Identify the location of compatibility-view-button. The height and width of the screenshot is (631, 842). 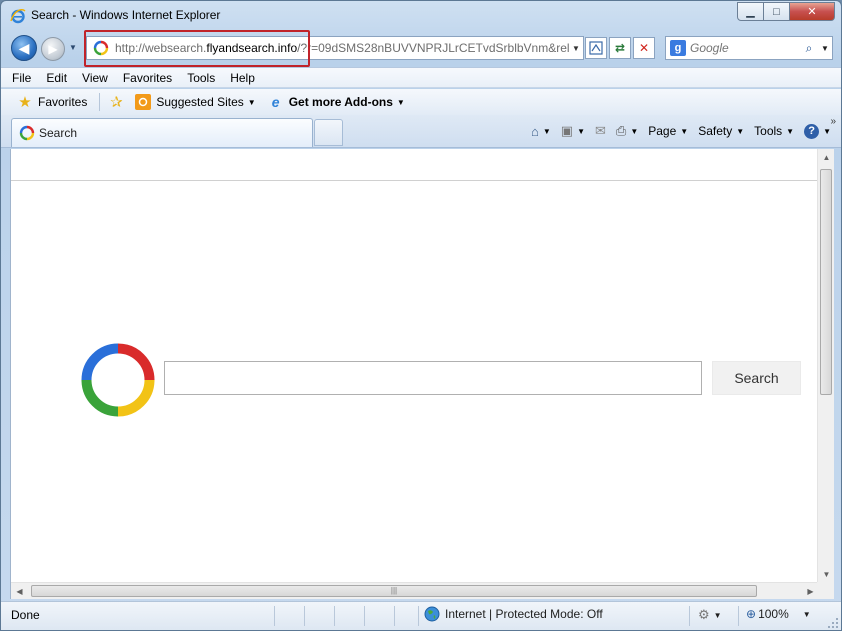
(596, 48).